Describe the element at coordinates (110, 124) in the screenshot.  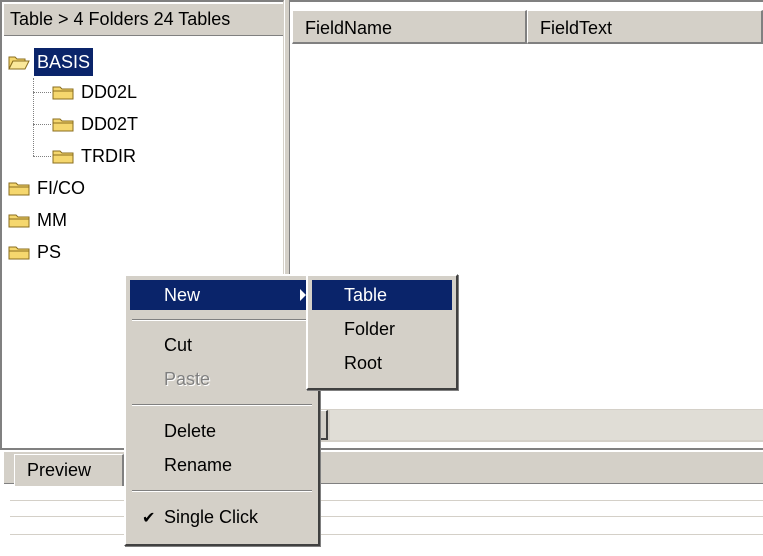
I see `tree-item-label: DD02T` at that location.